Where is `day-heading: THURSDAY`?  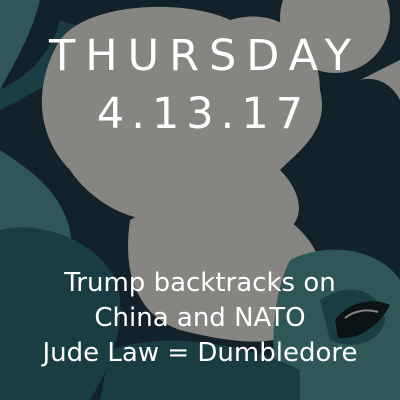
day-heading: THURSDAY is located at coordinates (205, 56).